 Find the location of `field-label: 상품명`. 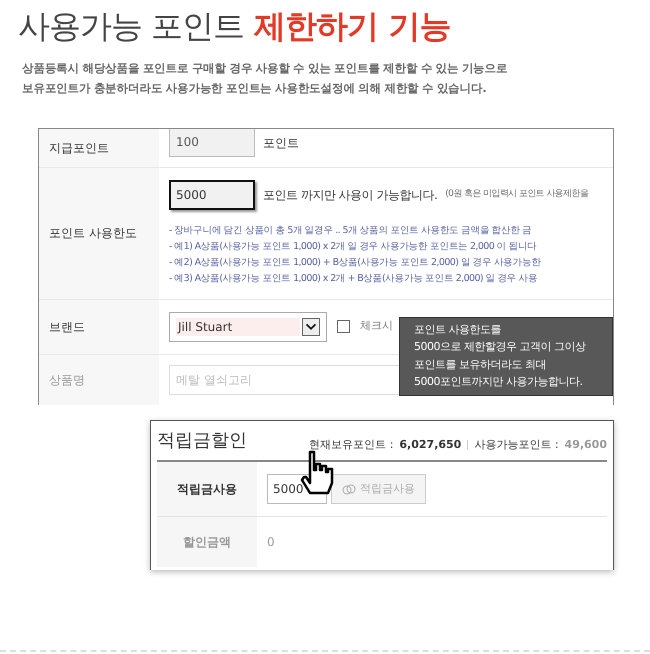

field-label: 상품명 is located at coordinates (67, 380).